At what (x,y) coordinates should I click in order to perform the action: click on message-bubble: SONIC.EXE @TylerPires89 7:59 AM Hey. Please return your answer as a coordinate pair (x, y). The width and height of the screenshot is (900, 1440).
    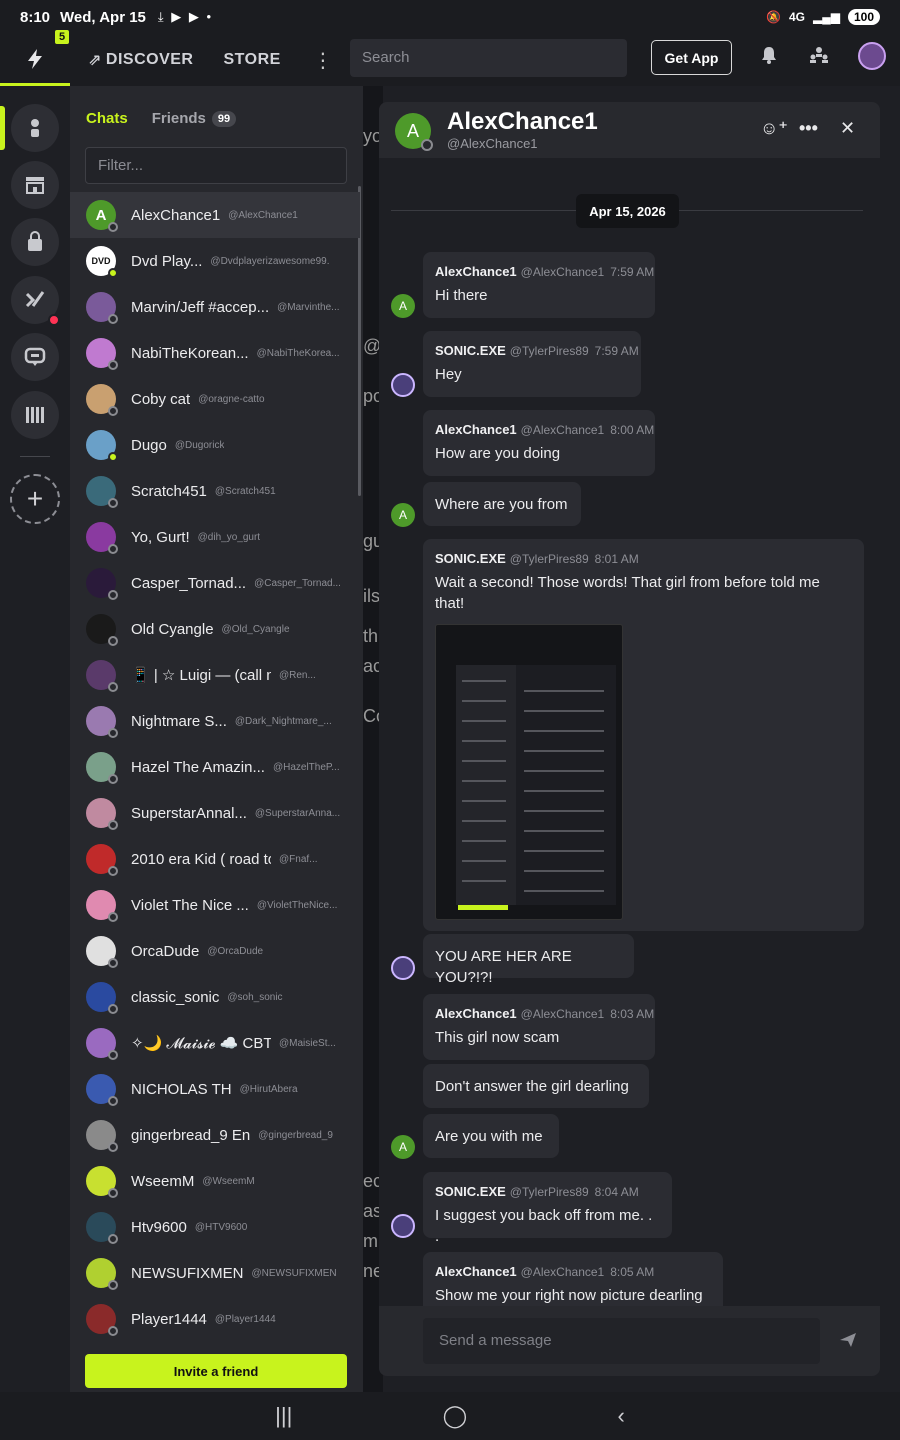
    Looking at the image, I should click on (532, 364).